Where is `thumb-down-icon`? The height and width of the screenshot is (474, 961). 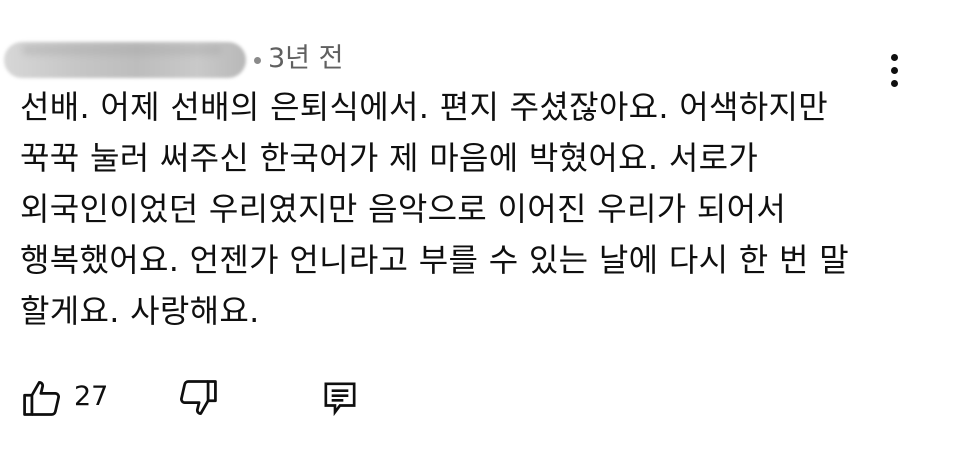 thumb-down-icon is located at coordinates (198, 397).